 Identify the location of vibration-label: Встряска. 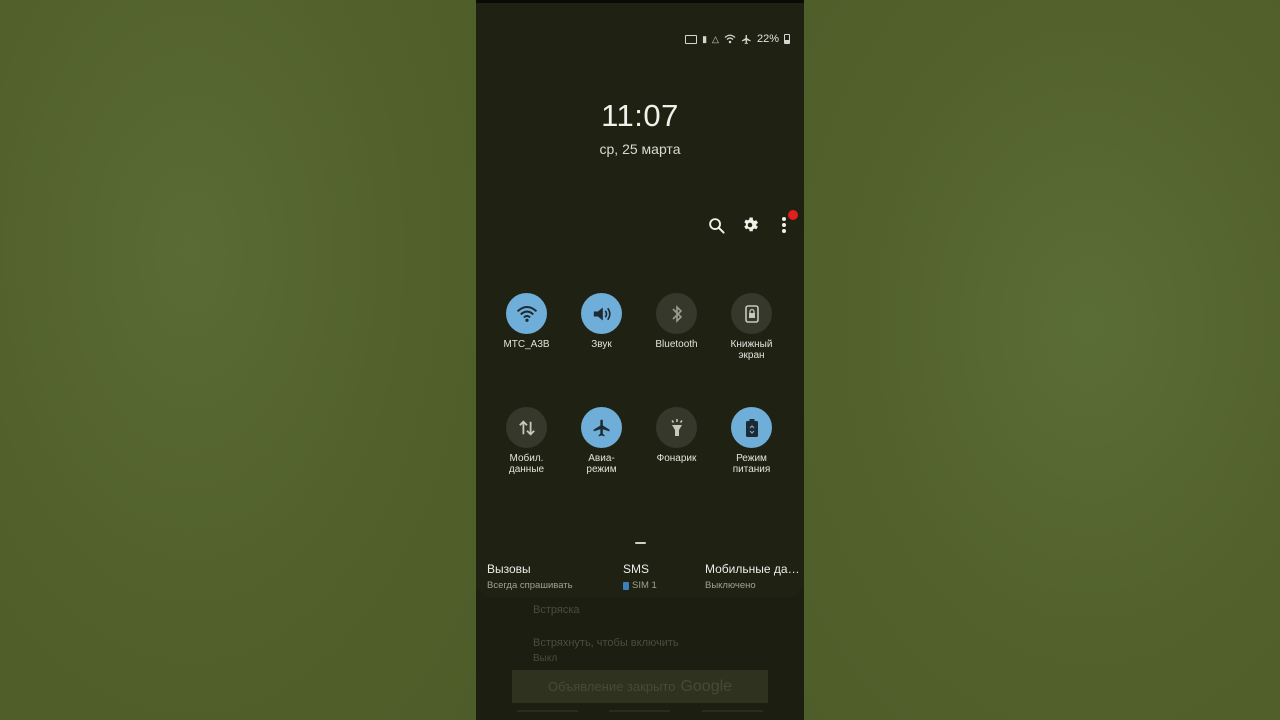
(556, 610).